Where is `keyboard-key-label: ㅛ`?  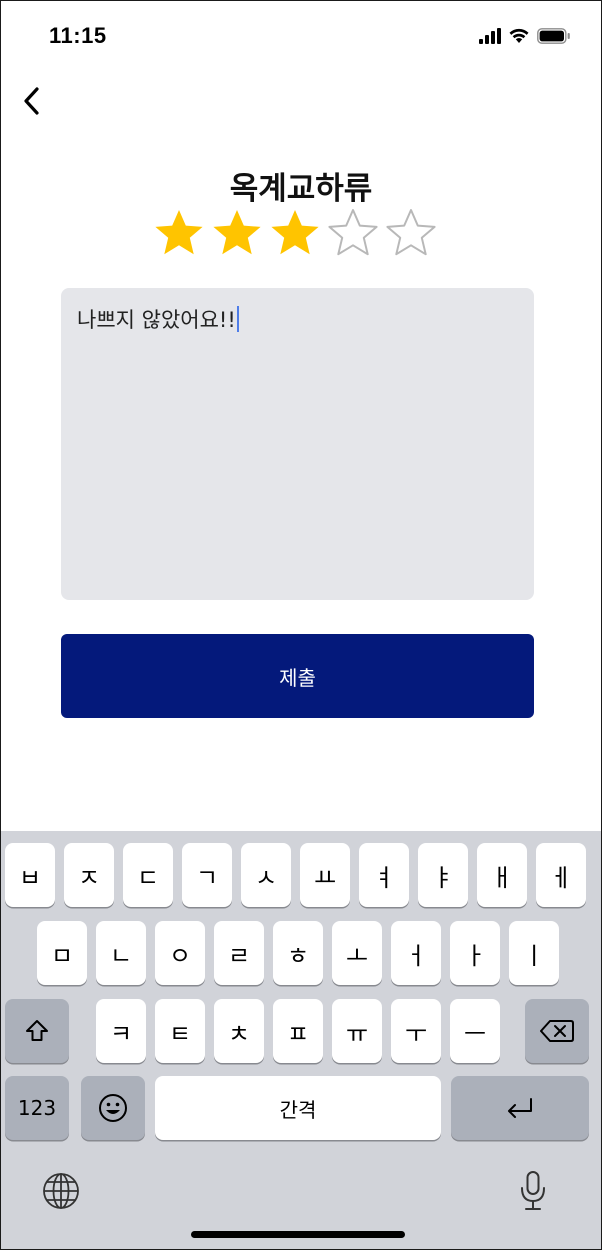
keyboard-key-label: ㅛ is located at coordinates (325, 877).